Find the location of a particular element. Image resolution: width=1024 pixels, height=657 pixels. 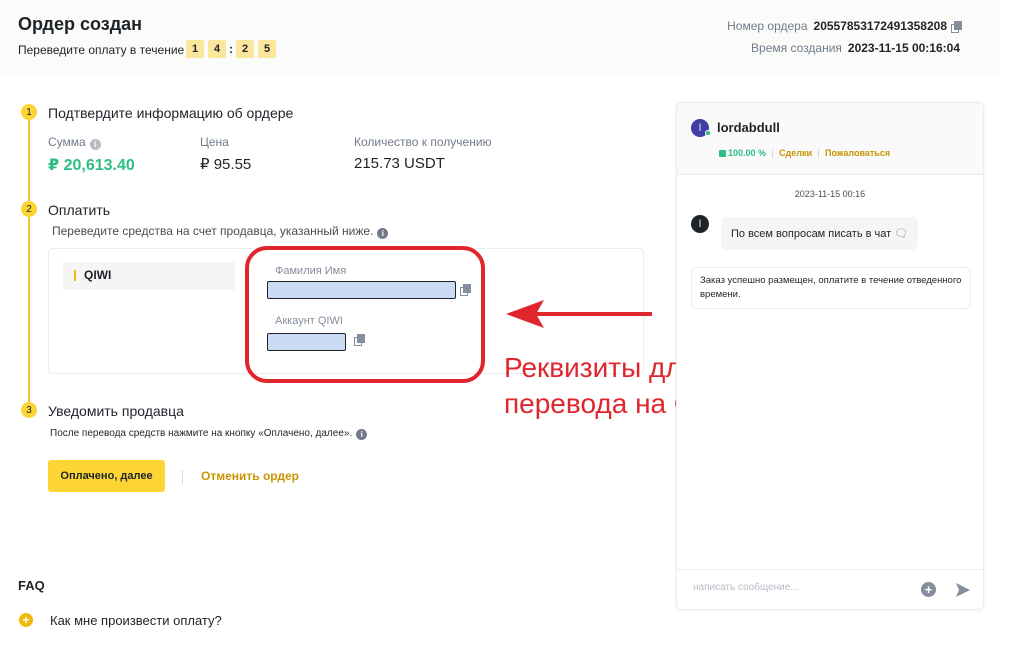

qty-value: 215.73 USDT is located at coordinates (399, 163).